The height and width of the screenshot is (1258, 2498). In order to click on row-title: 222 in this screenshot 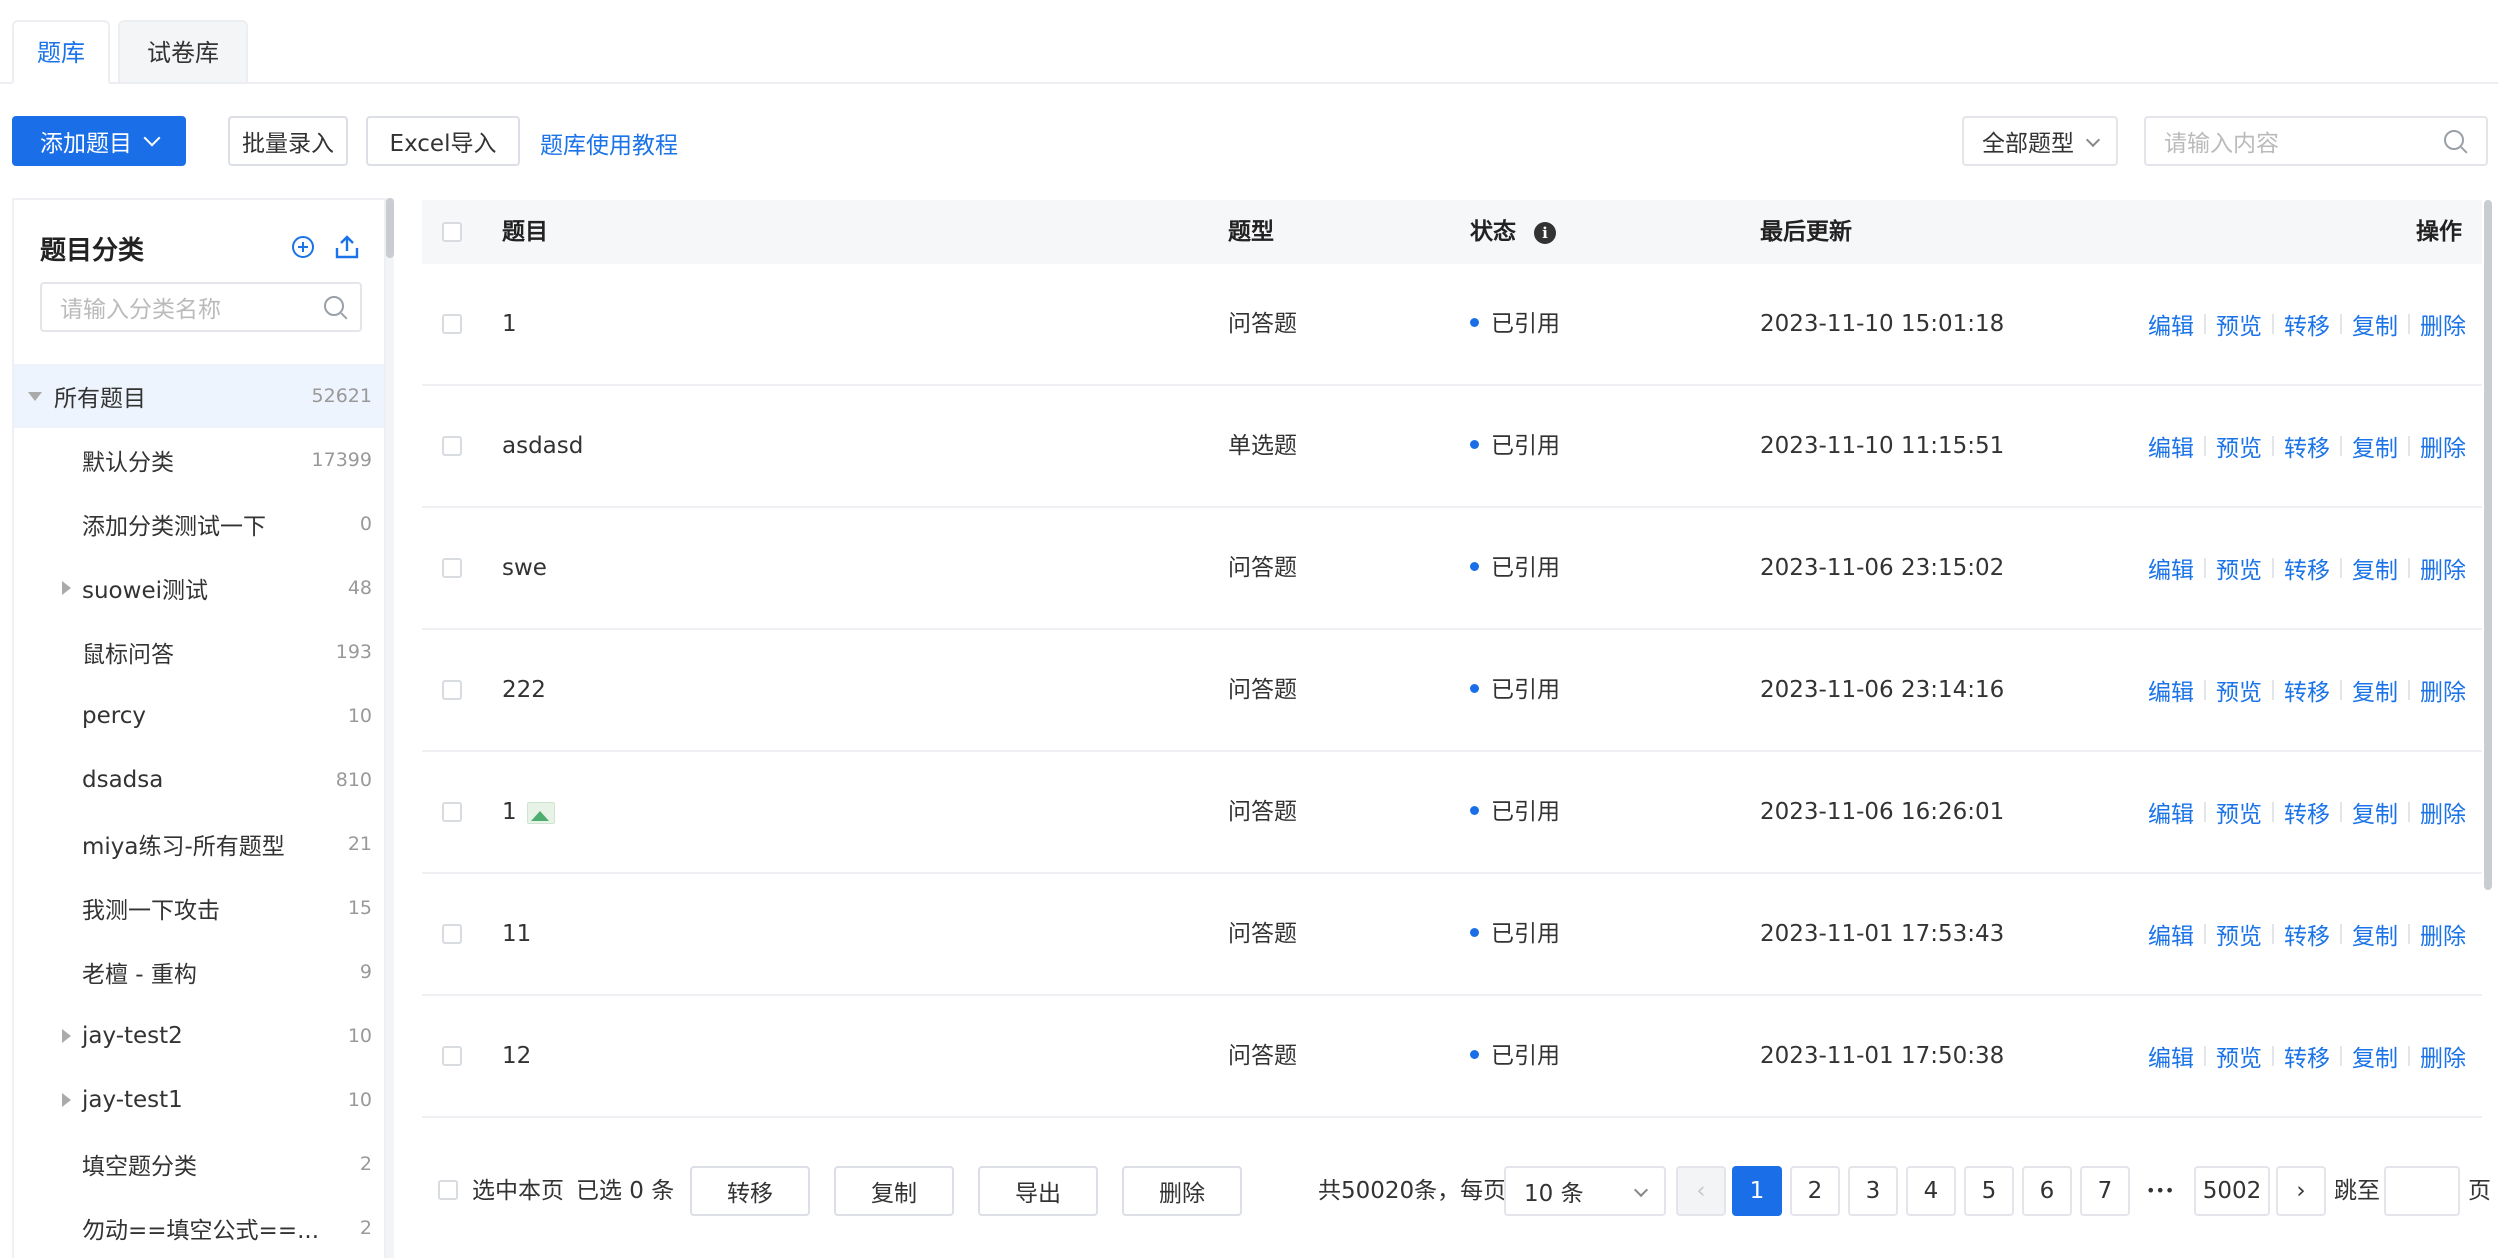, I will do `click(524, 690)`.